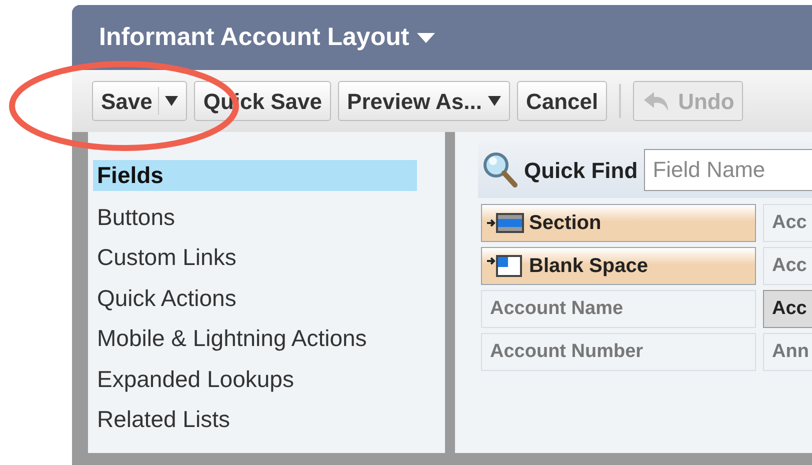 This screenshot has height=465, width=812. What do you see at coordinates (255, 220) in the screenshot?
I see `palette-category: Buttons` at bounding box center [255, 220].